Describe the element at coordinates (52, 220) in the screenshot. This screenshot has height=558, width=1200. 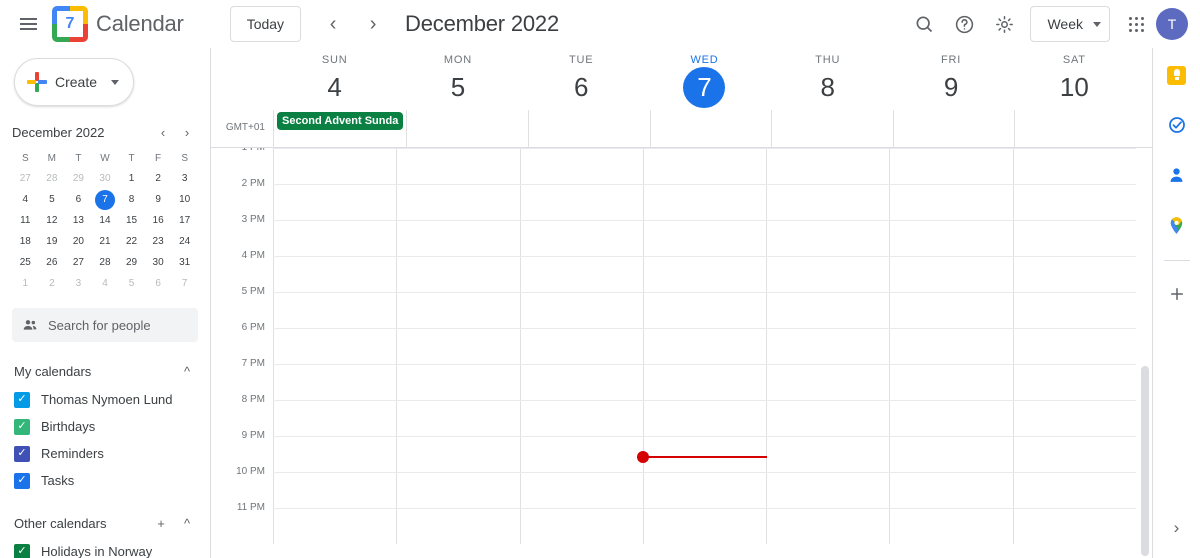
I see `mini-calendar-day: 12` at that location.